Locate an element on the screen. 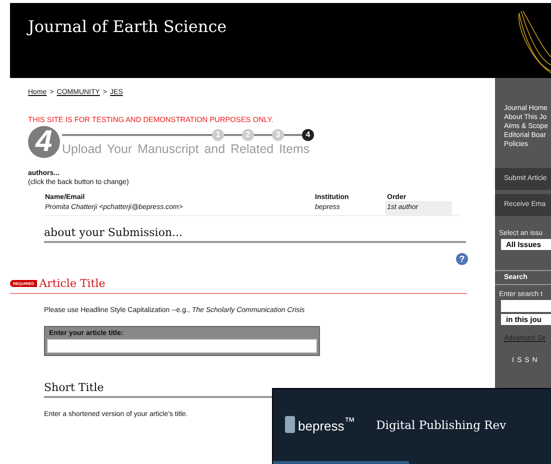 This screenshot has height=464, width=551. journal-title: Journal of Earth Science is located at coordinates (127, 26).